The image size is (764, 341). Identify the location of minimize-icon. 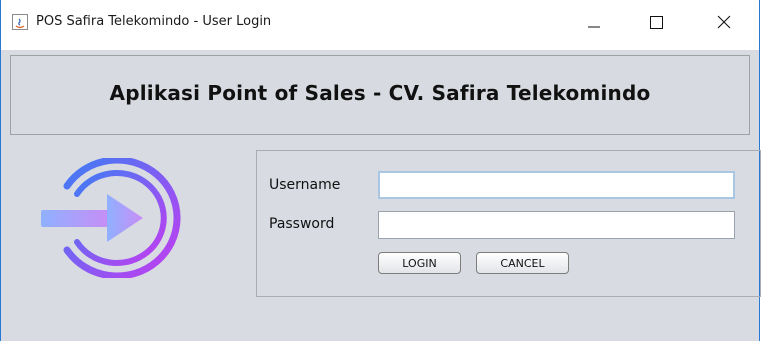
(594, 27).